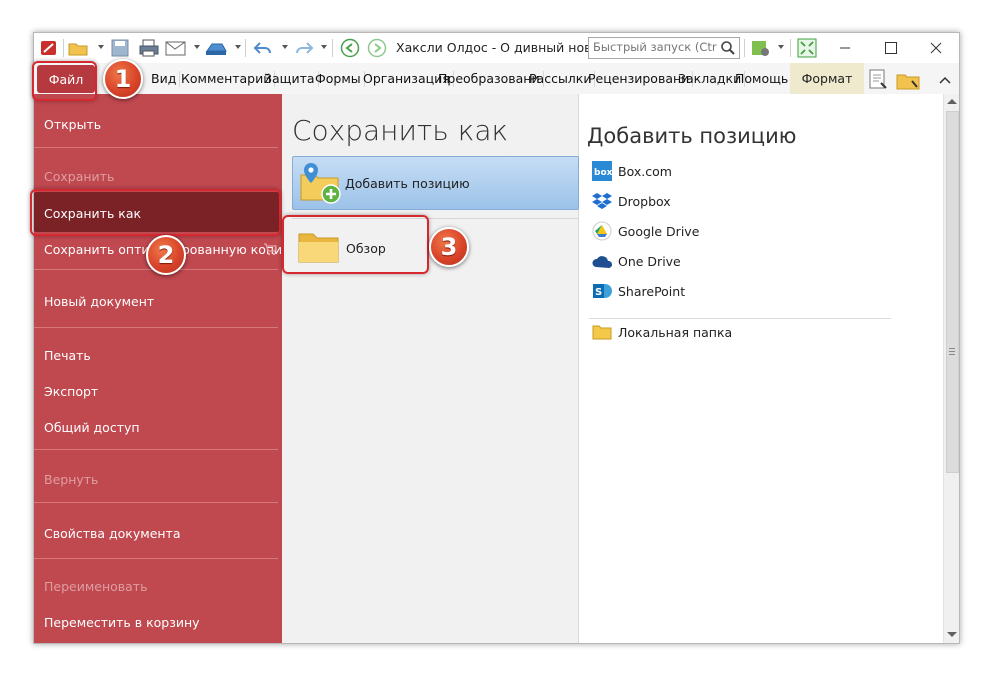  I want to click on folder-icon, so click(602, 332).